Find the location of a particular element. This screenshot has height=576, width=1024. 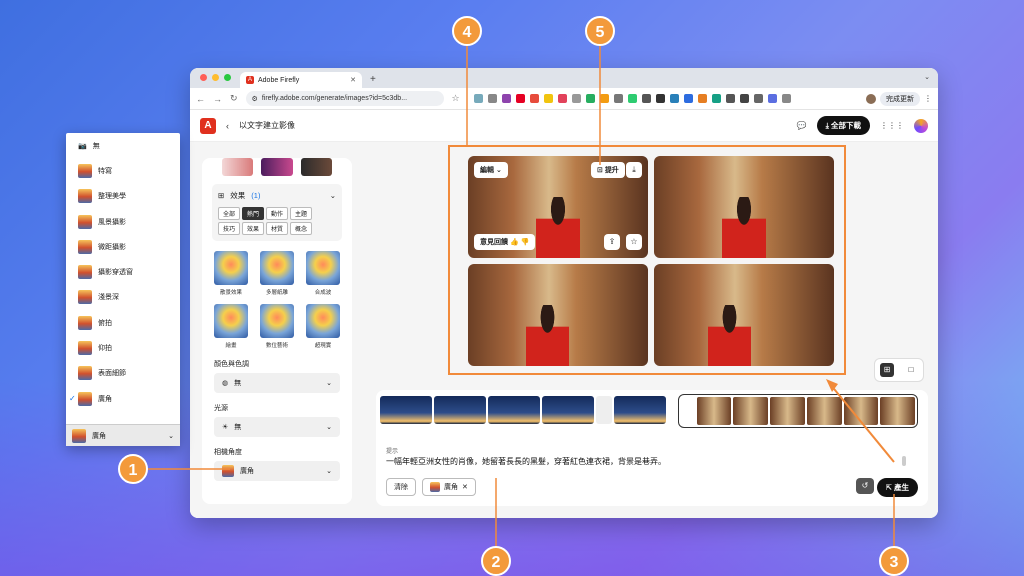

callout-5: 5 is located at coordinates (600, 31).